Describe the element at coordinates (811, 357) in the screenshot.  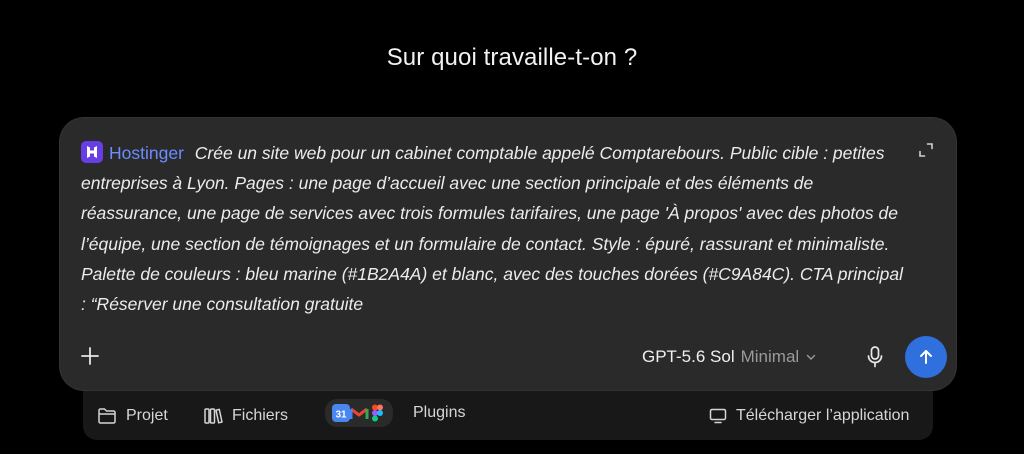
I see `chevron-down-icon` at that location.